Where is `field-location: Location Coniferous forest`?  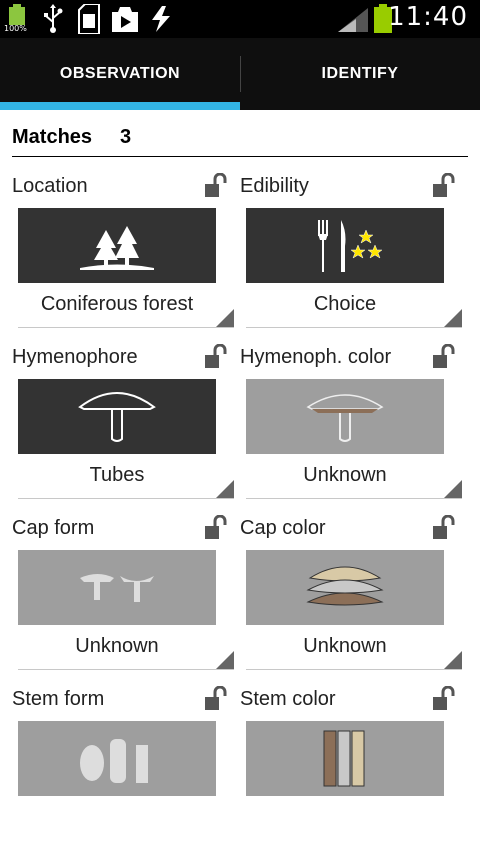 field-location: Location Coniferous forest is located at coordinates (126, 259).